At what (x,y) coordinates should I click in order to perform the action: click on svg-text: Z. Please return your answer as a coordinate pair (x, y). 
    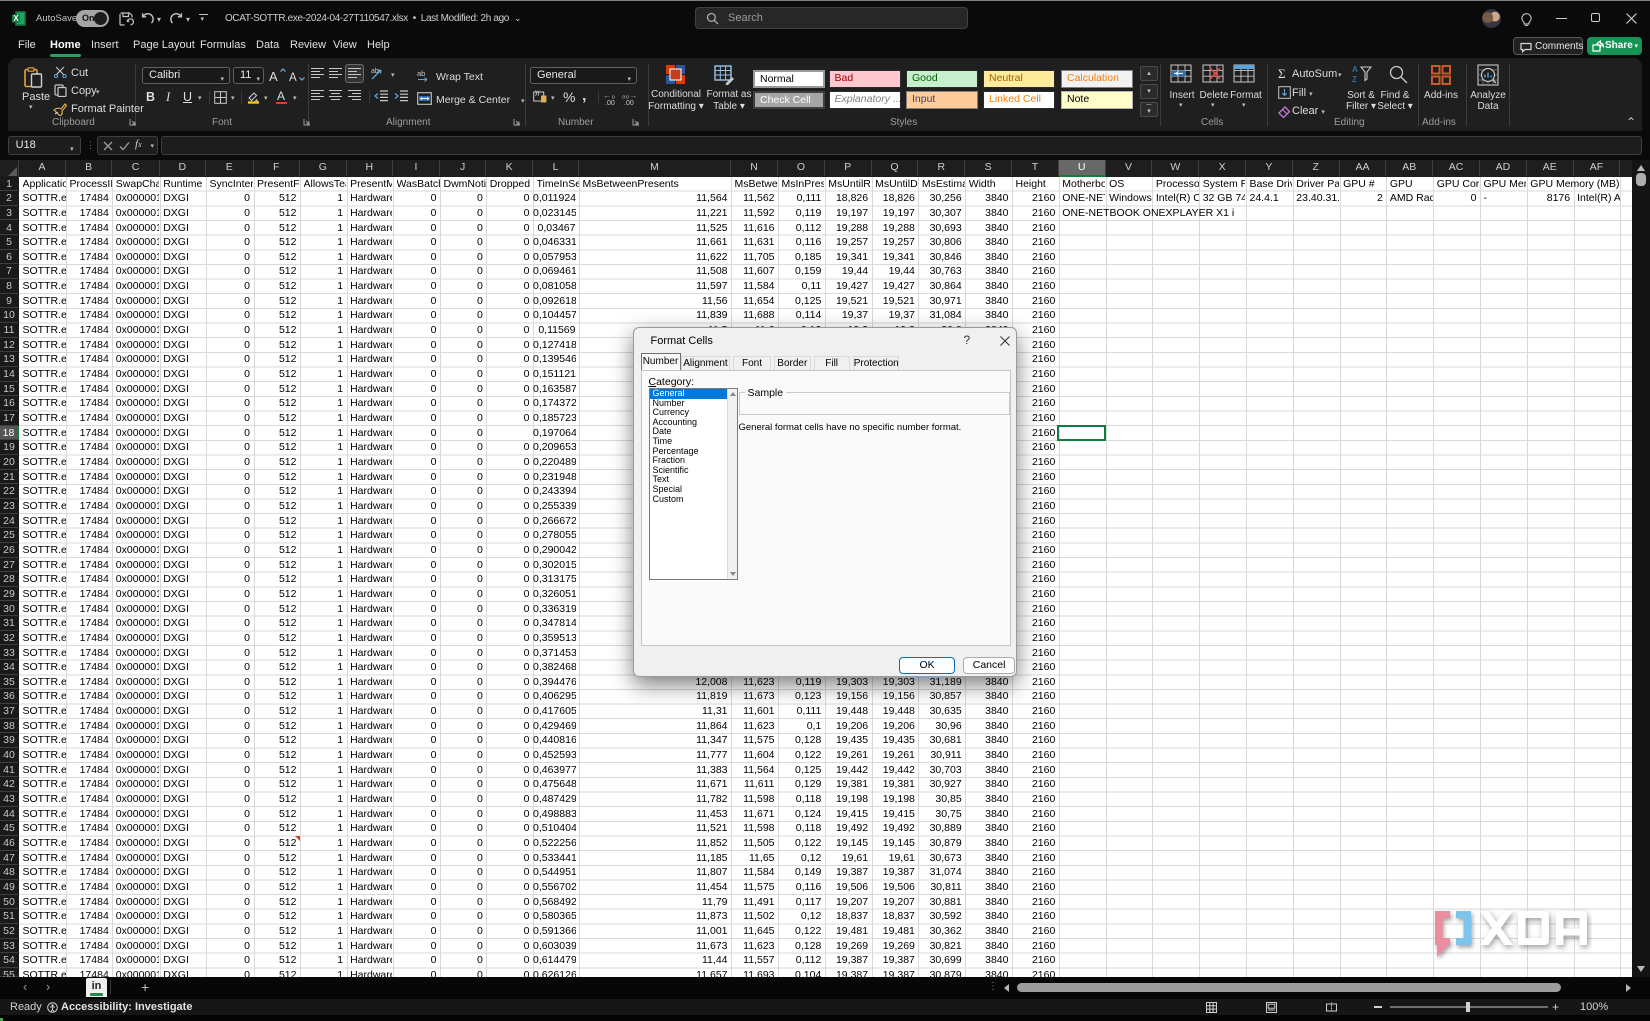
    Looking at the image, I should click on (1354, 79).